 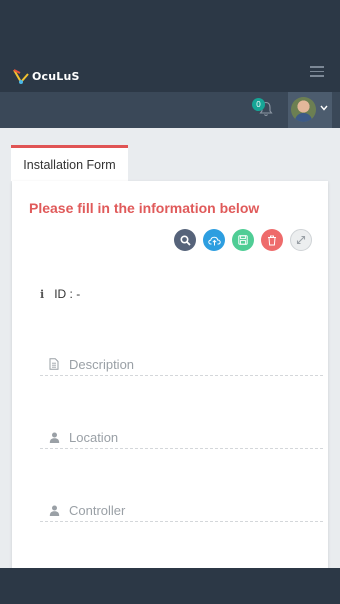 I want to click on id-display: i ID : -, so click(x=60, y=294).